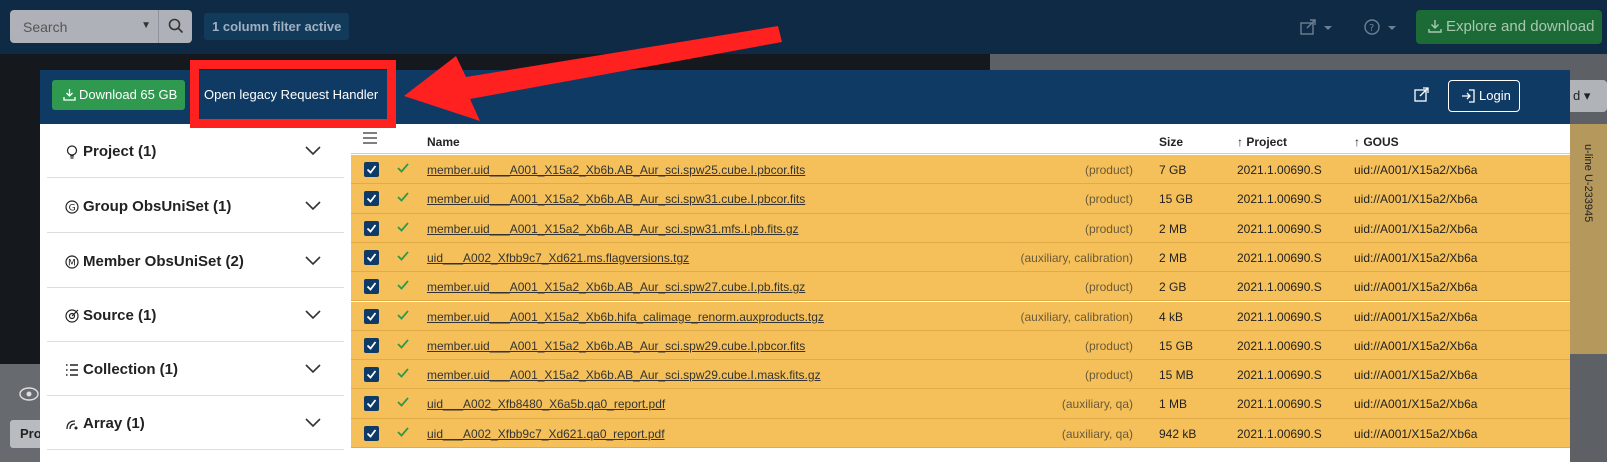 The height and width of the screenshot is (462, 1607). Describe the element at coordinates (313, 369) in the screenshot. I see `chevron-down-icon` at that location.